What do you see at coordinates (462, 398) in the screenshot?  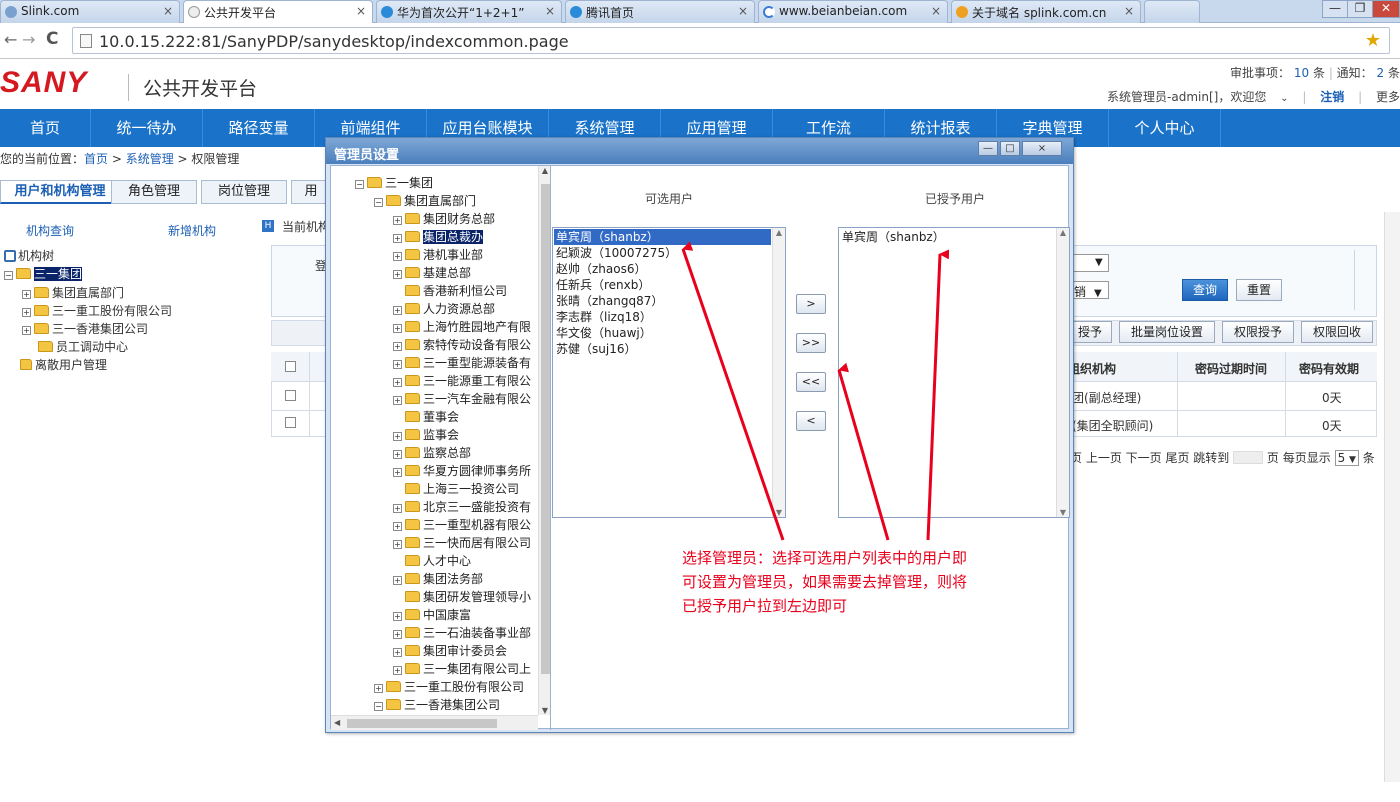 I see `dialog-tree-node: + 三一汽车金融有限公` at bounding box center [462, 398].